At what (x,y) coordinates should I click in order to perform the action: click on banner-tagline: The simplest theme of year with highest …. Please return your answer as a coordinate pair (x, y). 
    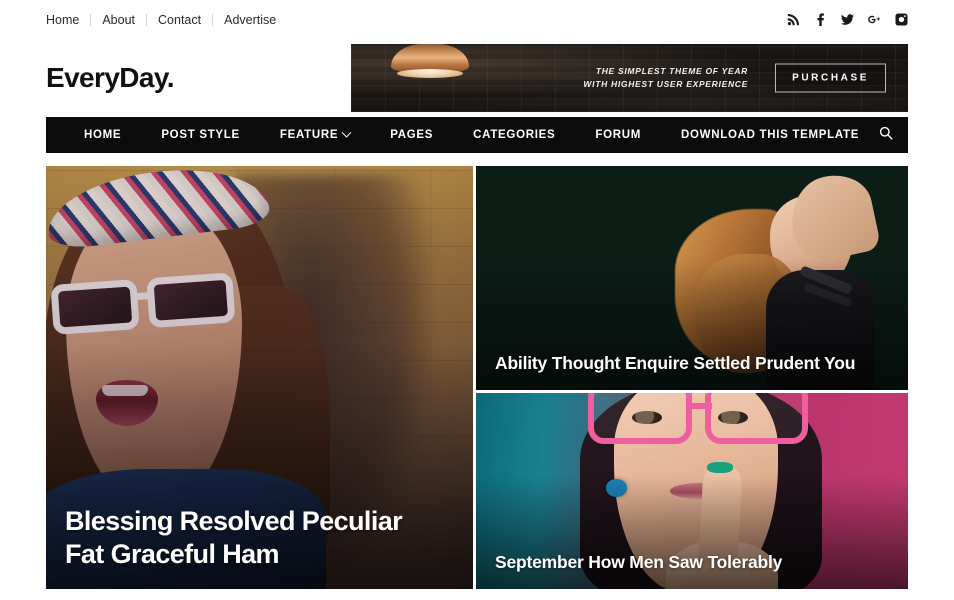
    Looking at the image, I should click on (665, 78).